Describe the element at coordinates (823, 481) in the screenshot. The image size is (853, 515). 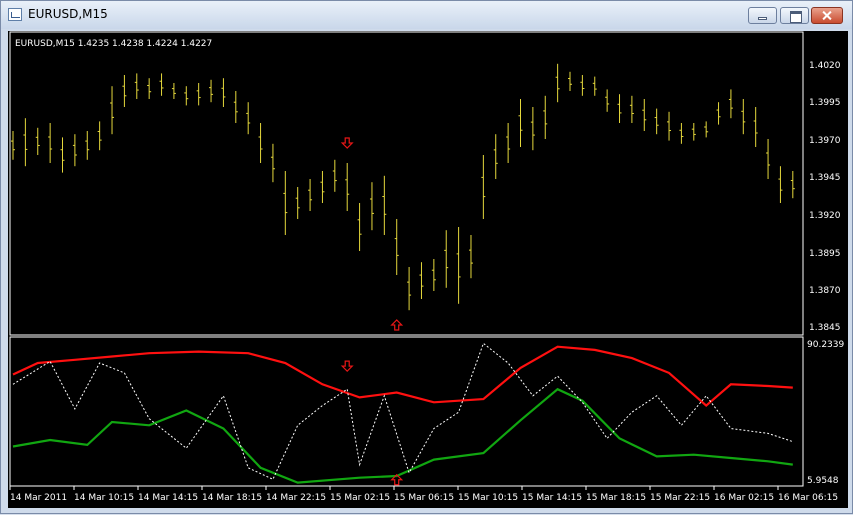
I see `indicator-min-label: 5.9548` at that location.